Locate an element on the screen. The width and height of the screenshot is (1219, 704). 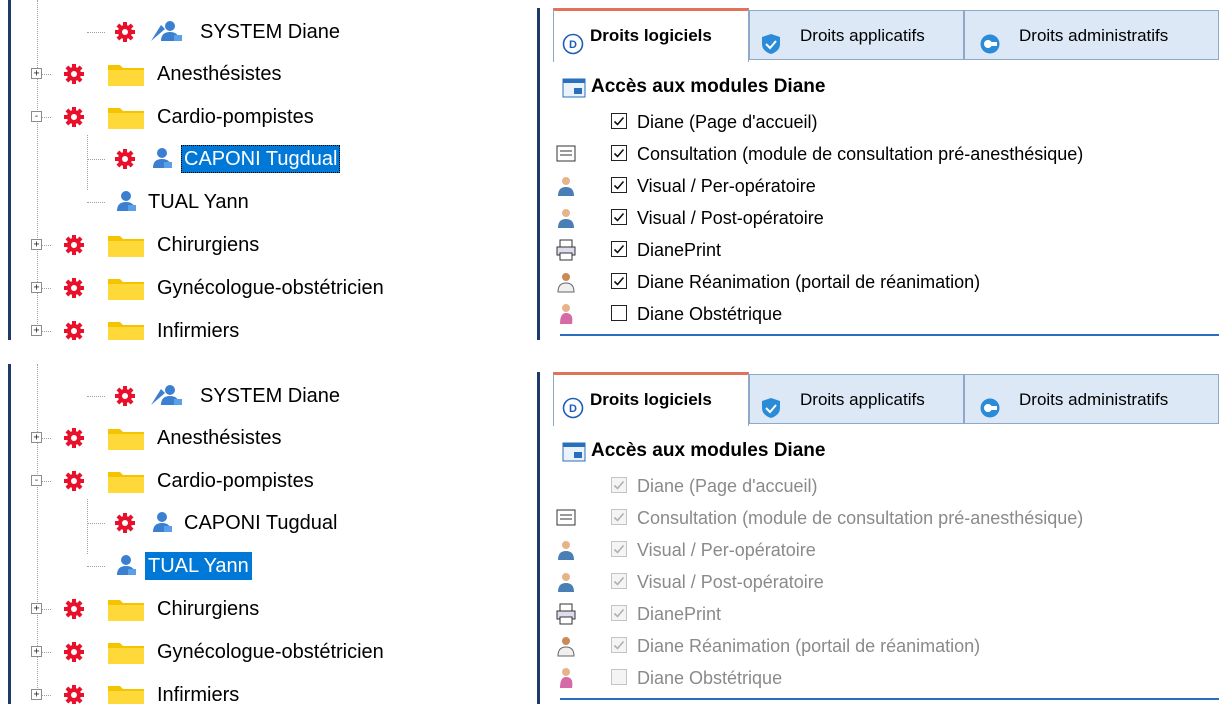
modules-section-title: Accès aux modules Diane is located at coordinates (708, 450).